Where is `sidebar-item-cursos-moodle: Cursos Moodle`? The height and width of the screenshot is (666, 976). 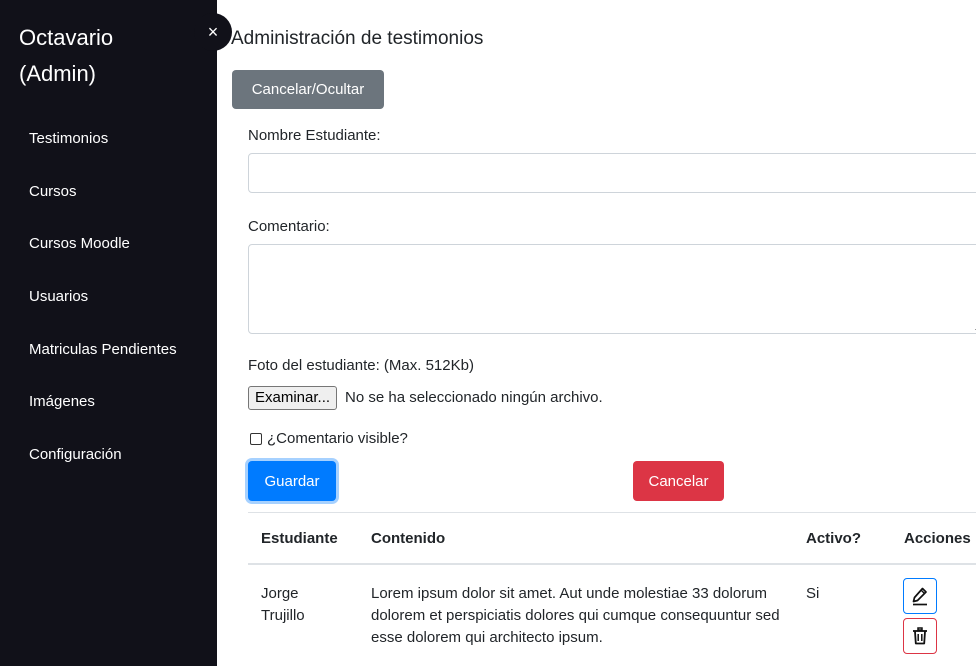 sidebar-item-cursos-moodle: Cursos Moodle is located at coordinates (108, 244).